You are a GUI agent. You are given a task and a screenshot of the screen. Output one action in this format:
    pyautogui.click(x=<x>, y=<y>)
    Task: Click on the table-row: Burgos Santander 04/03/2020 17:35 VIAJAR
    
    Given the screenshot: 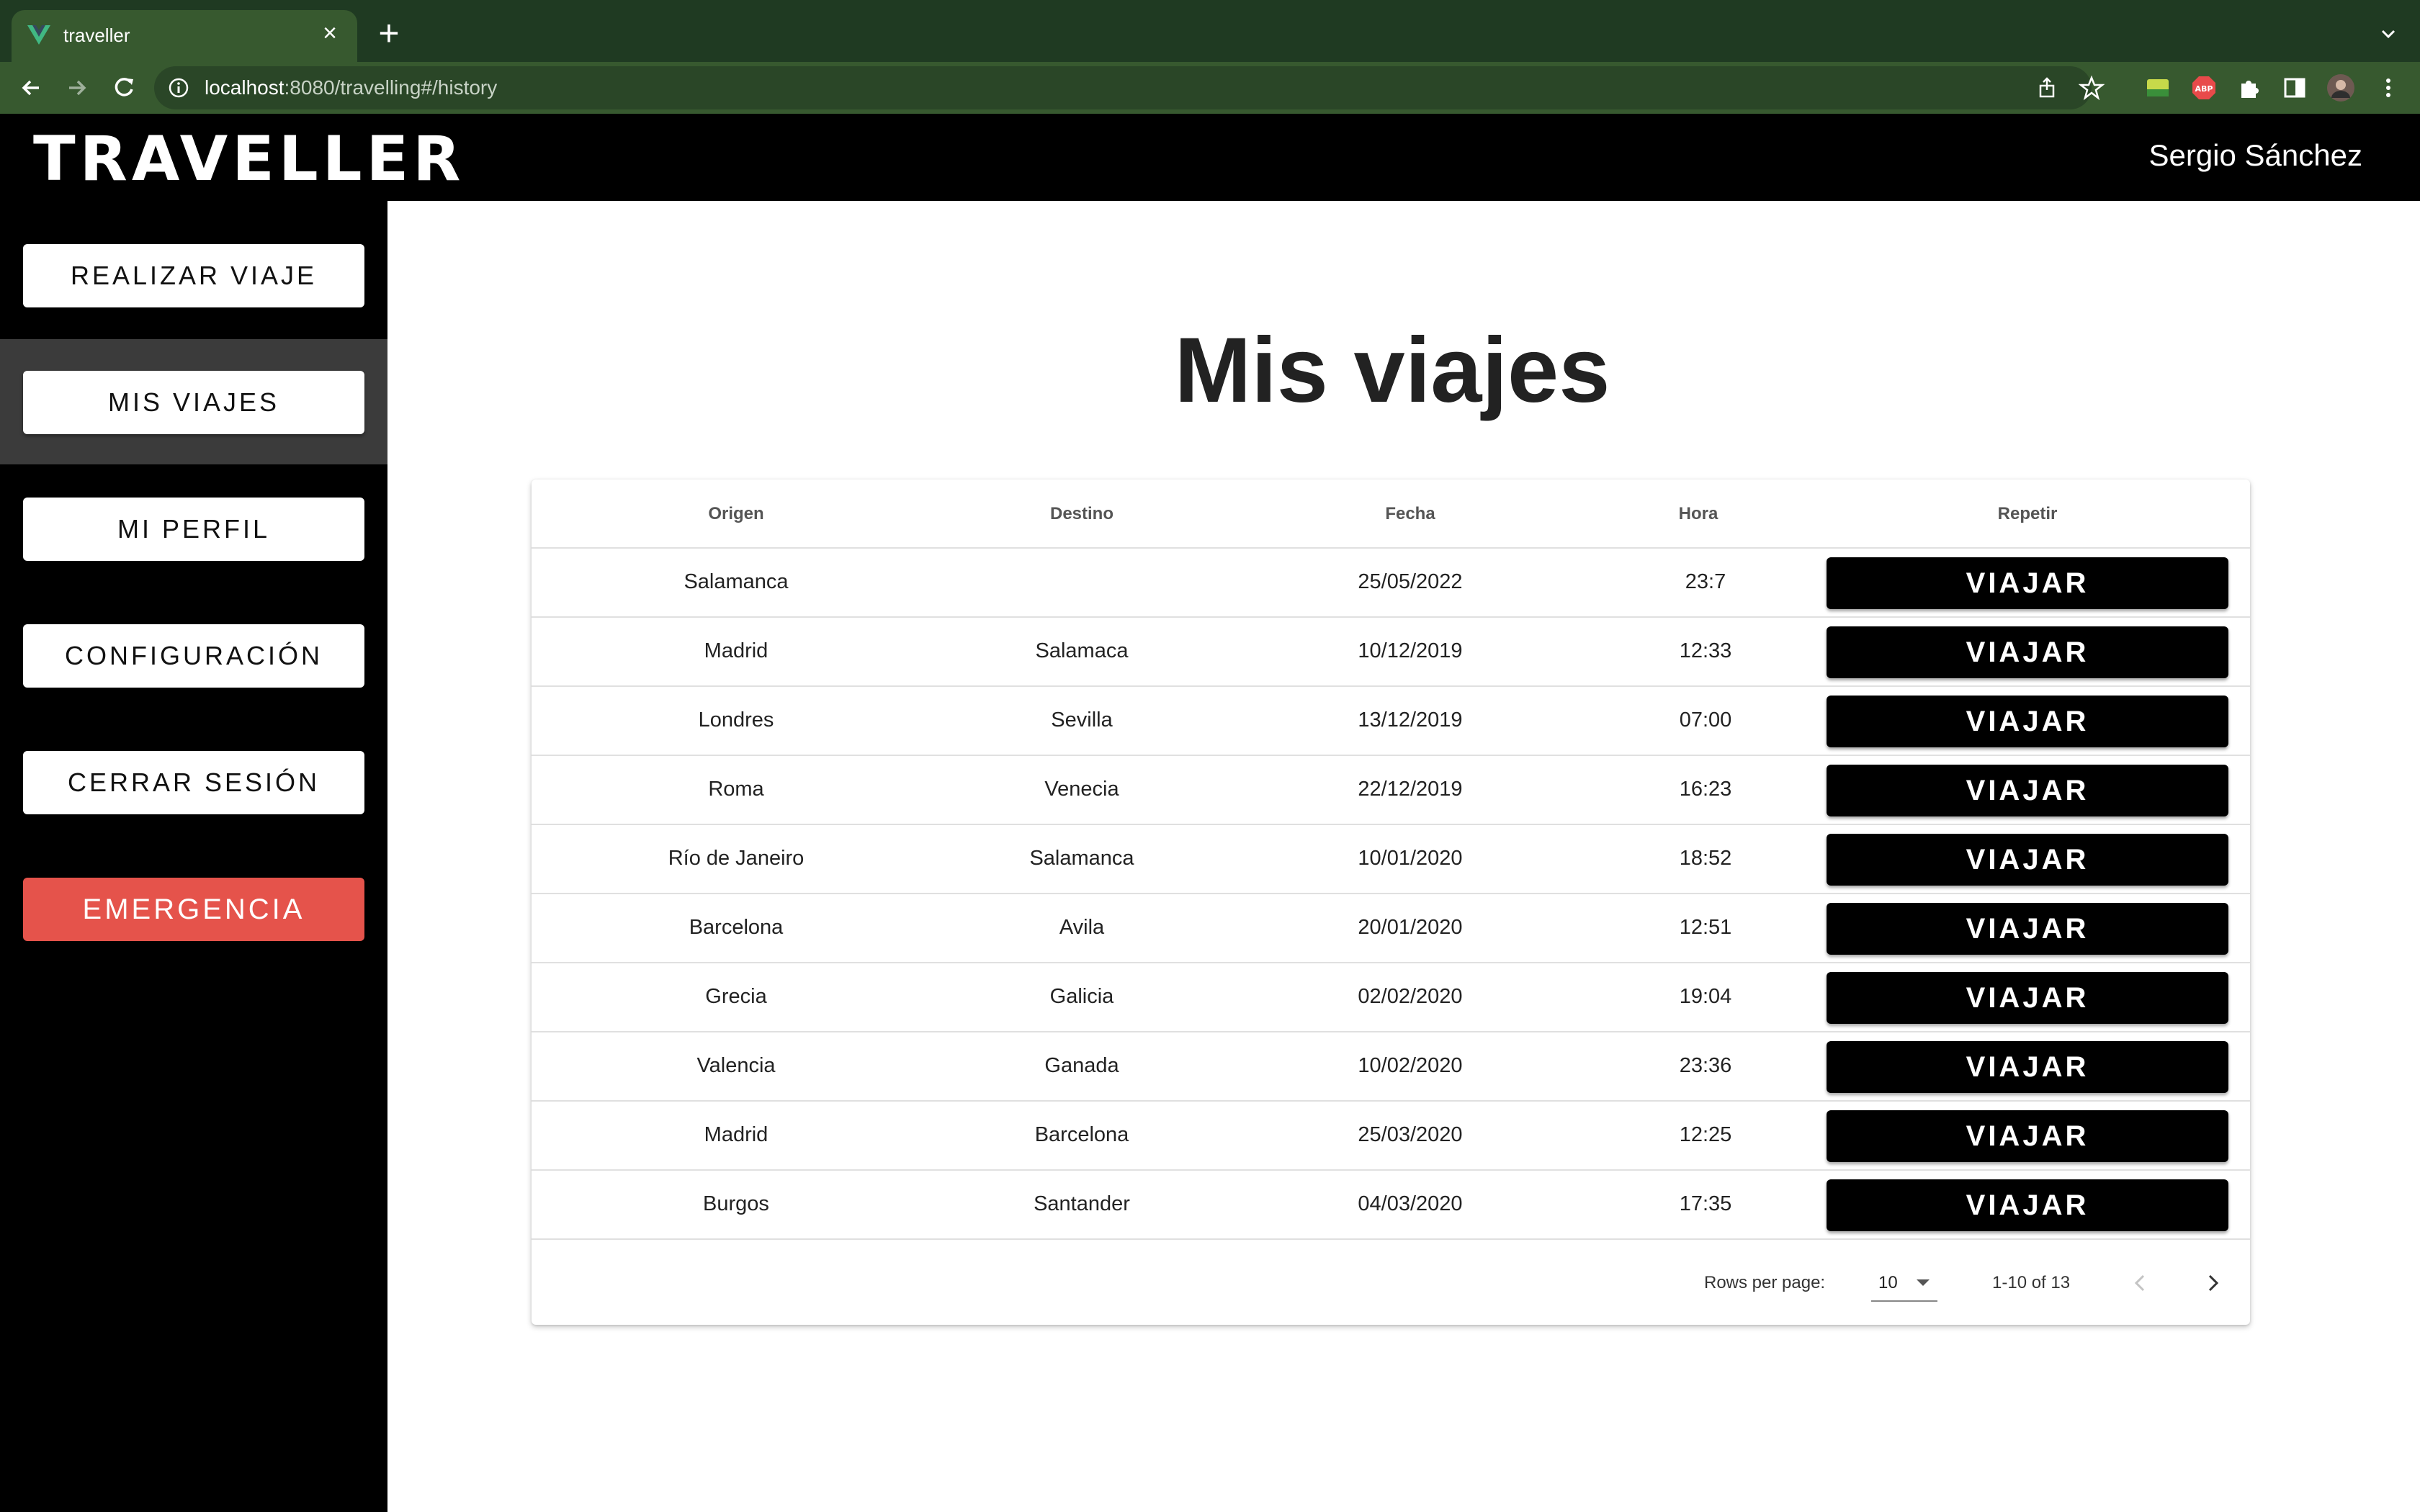 What is the action you would take?
    pyautogui.click(x=1391, y=1205)
    